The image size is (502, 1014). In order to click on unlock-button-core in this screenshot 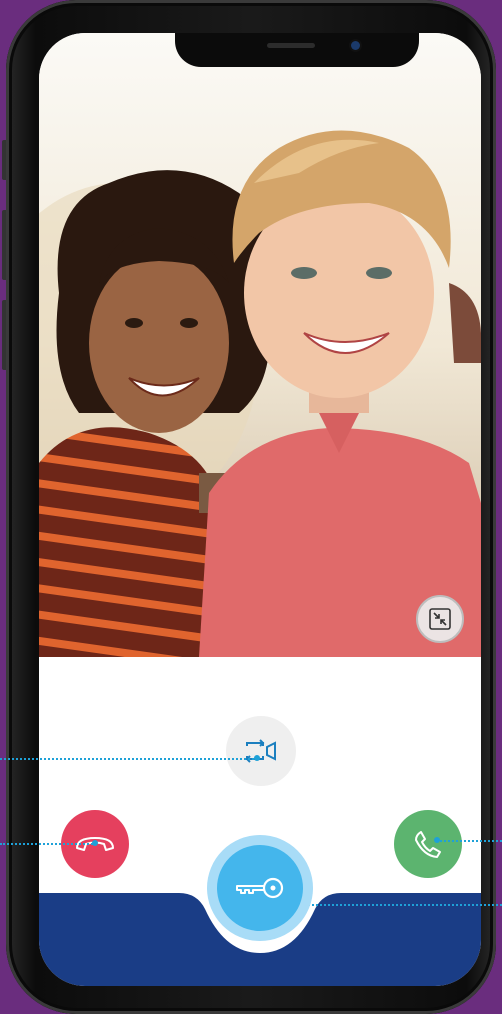, I will do `click(260, 888)`.